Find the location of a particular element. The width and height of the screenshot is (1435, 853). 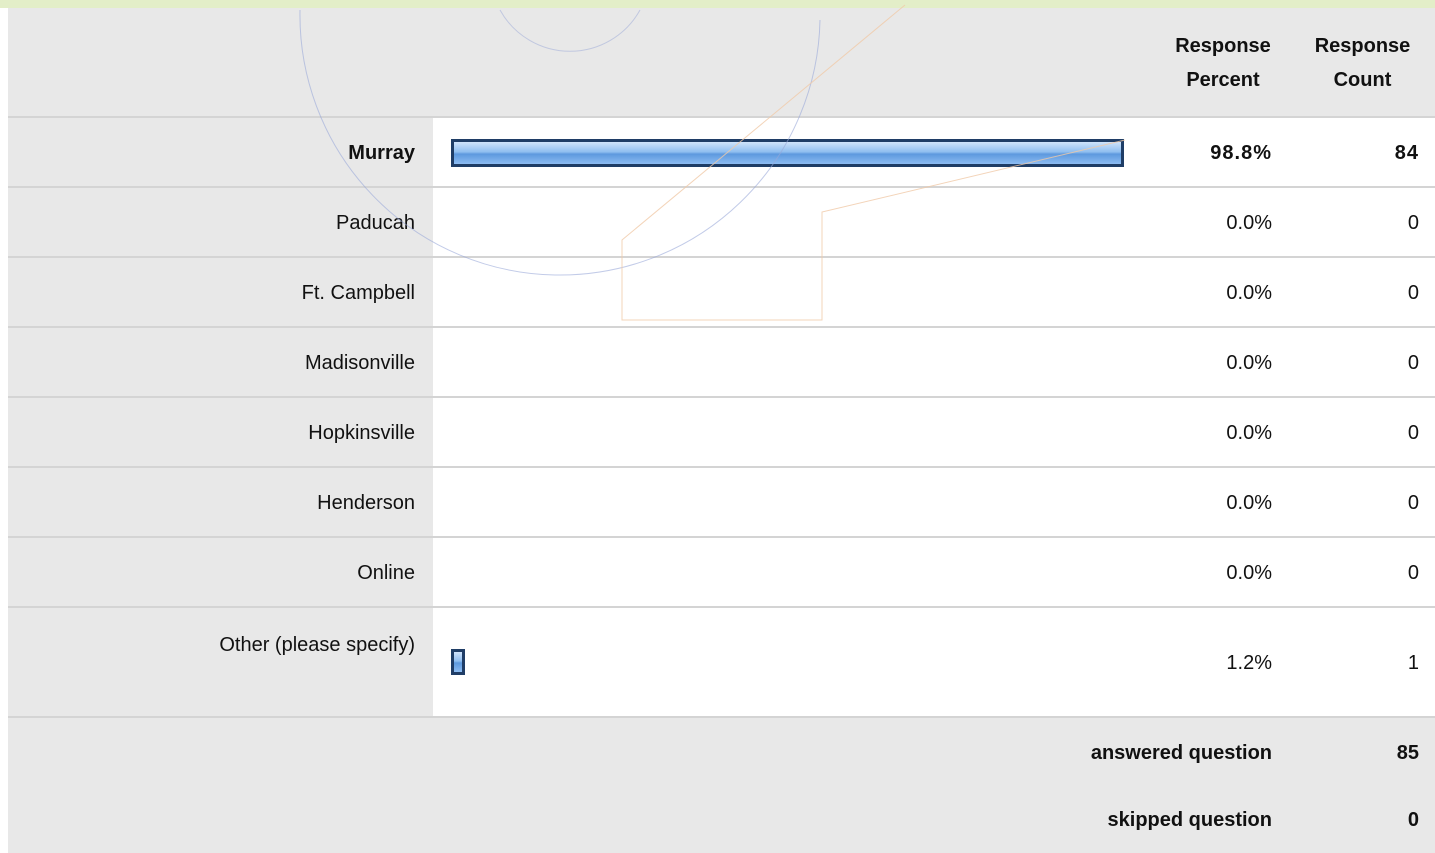

table-row: Online 0.0% 0 is located at coordinates (721, 573).